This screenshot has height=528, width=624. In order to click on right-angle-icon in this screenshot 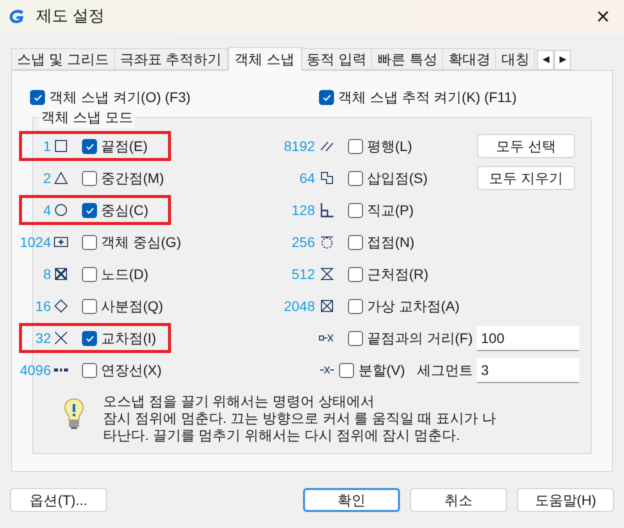, I will do `click(327, 210)`.